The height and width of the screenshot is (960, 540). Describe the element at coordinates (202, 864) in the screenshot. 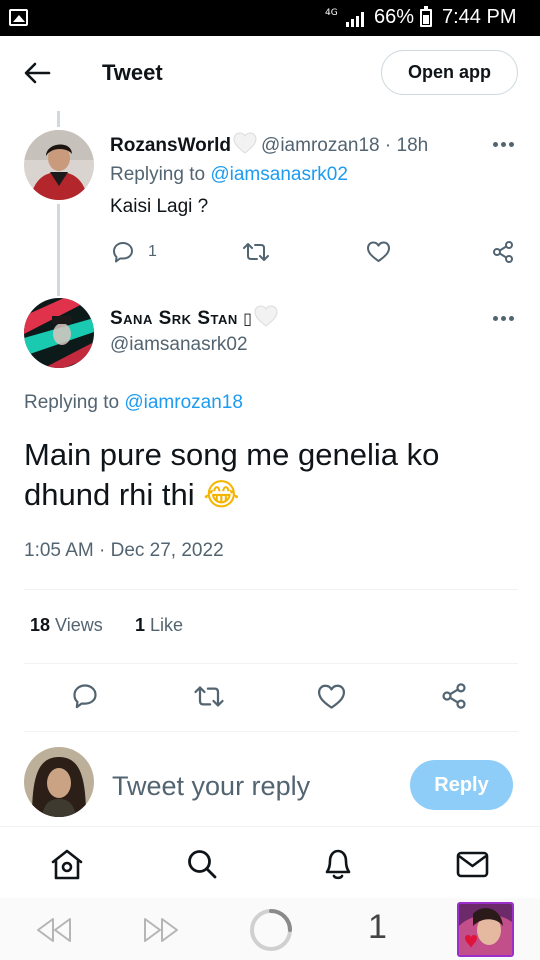

I see `search-icon` at that location.